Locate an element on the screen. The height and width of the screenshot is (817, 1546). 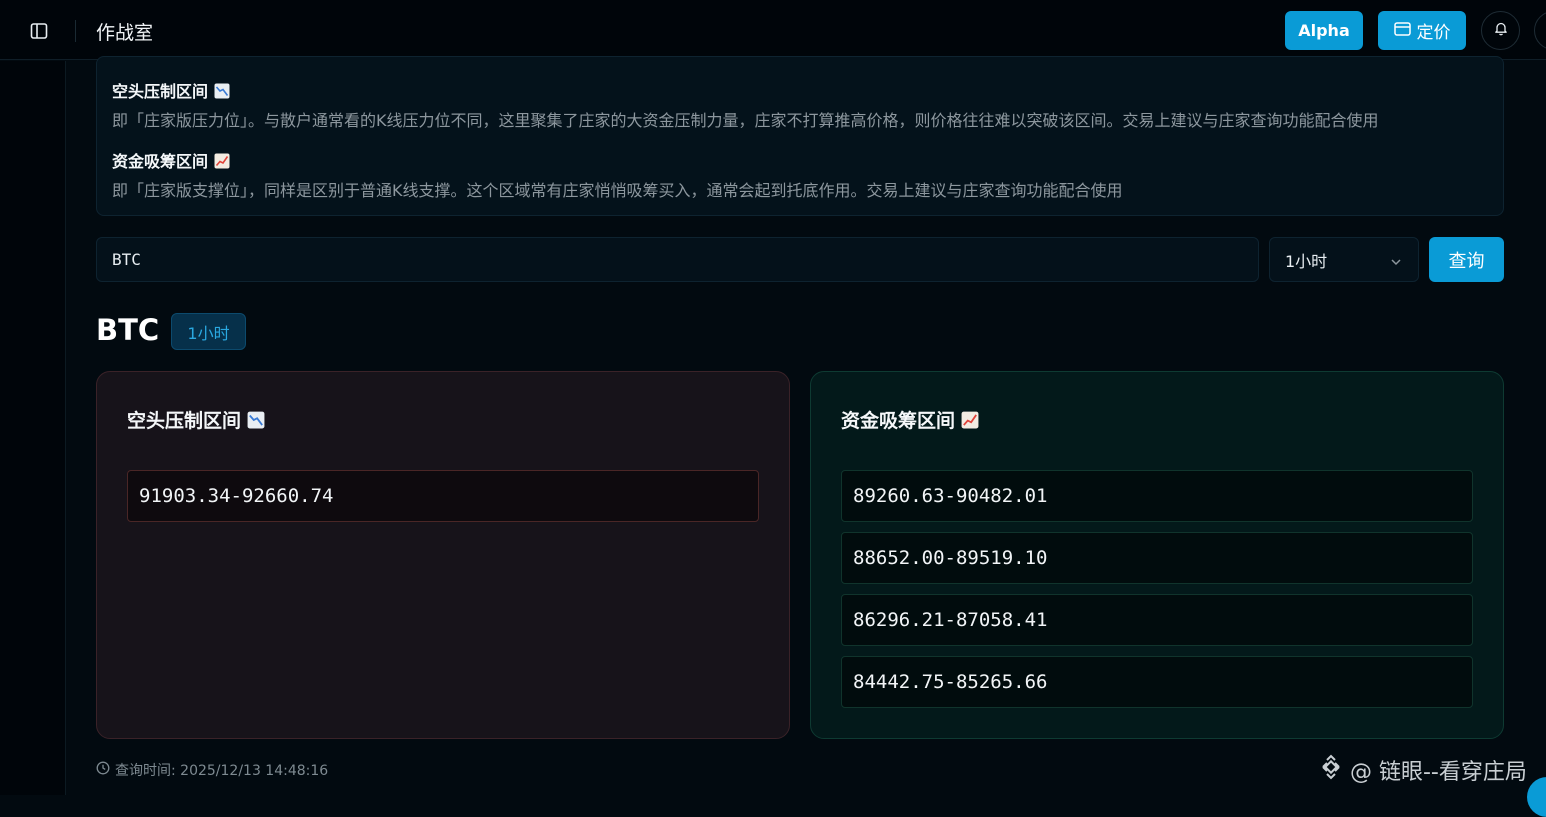
notifications-button is located at coordinates (1500, 30).